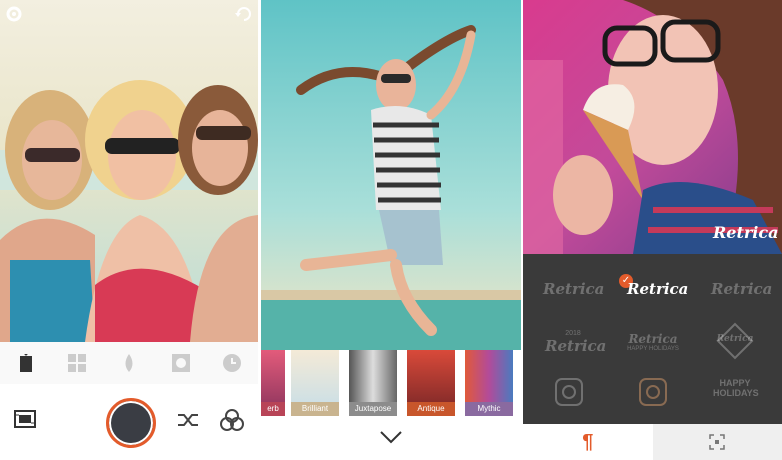 This screenshot has width=782, height=460. I want to click on camera-toolbar, so click(129, 363).